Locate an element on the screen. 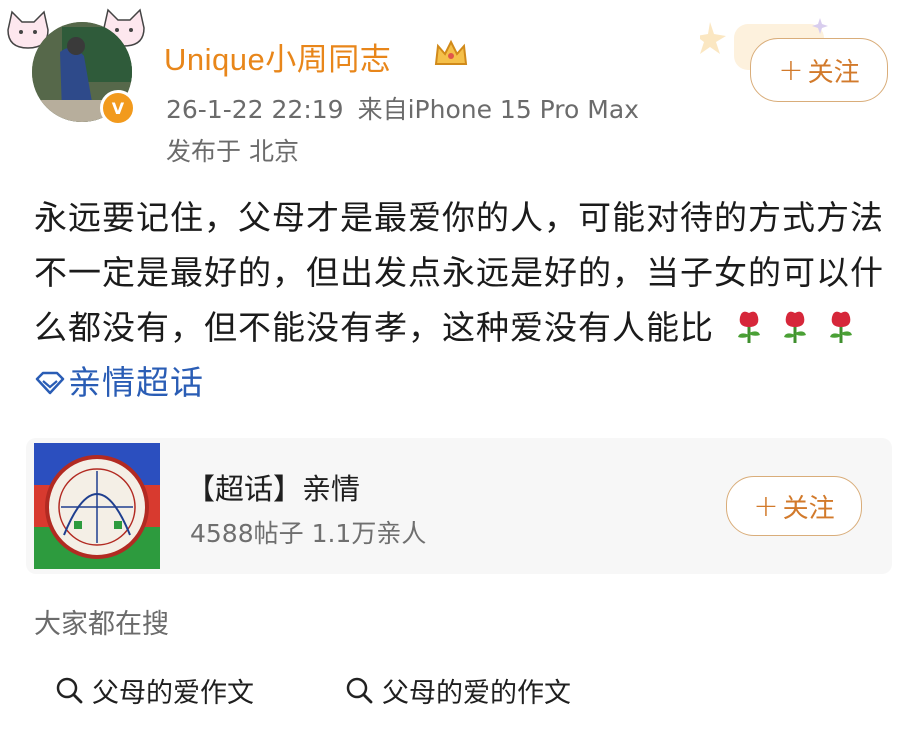  follow-topic-button: + 关注 is located at coordinates (794, 506).